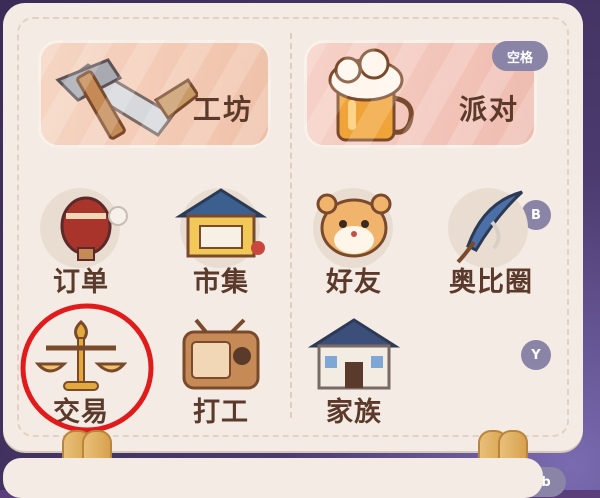 The height and width of the screenshot is (498, 600). Describe the element at coordinates (488, 109) in the screenshot. I see `party-label: 派对` at that location.